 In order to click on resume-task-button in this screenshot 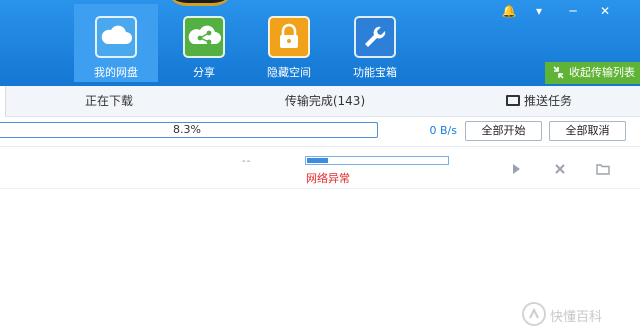, I will do `click(516, 168)`.